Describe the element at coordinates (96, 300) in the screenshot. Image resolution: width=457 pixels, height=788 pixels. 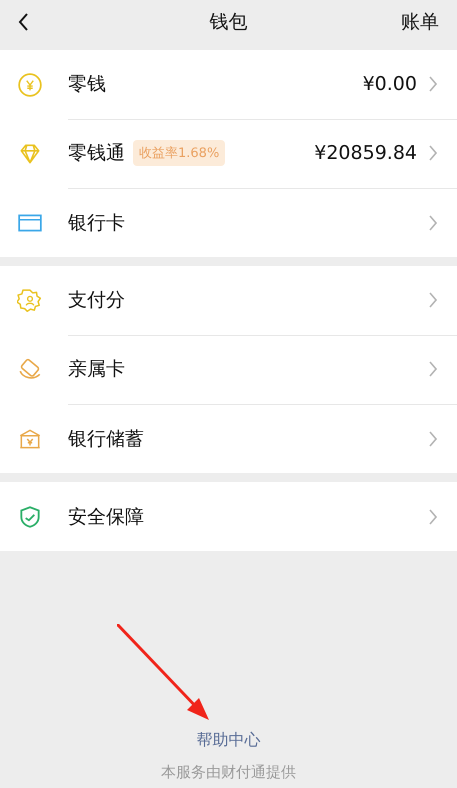
I see `item-label: 支付分` at that location.